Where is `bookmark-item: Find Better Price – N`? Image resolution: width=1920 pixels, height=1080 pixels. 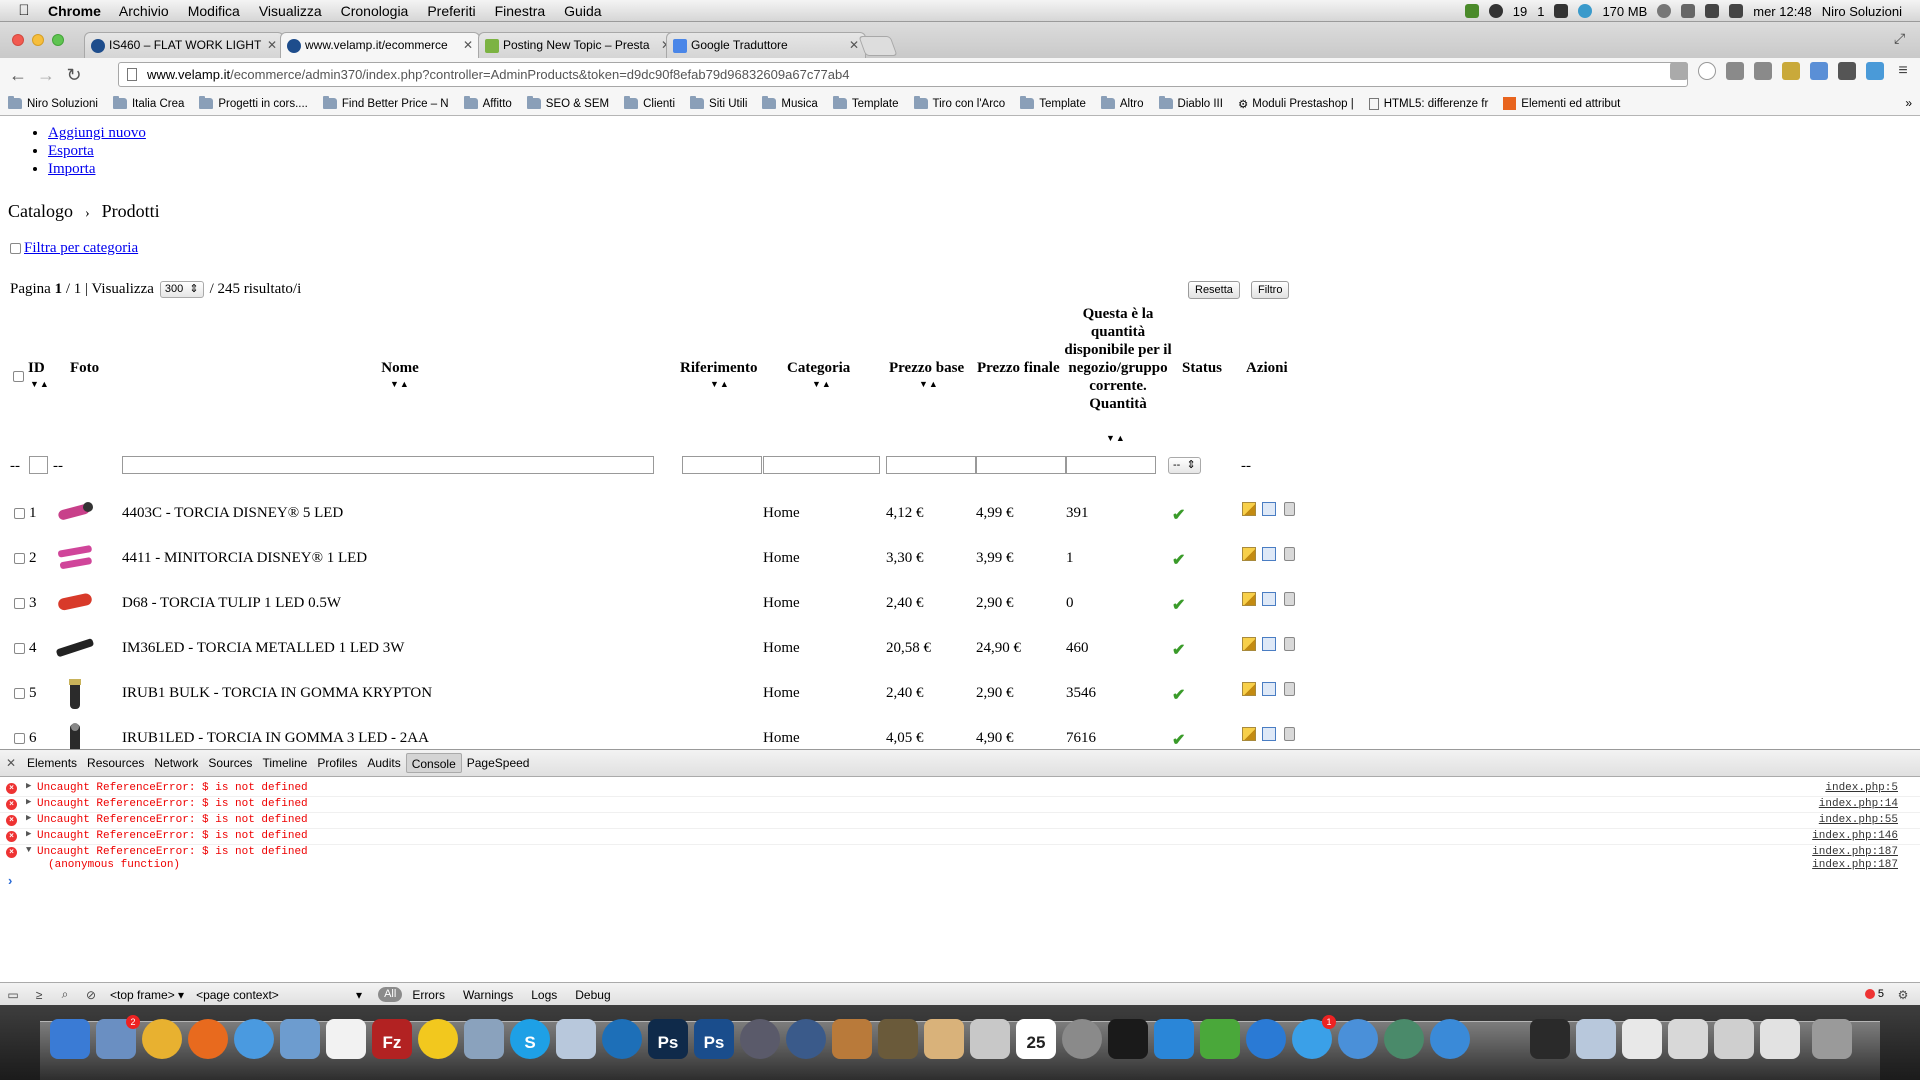
bookmark-item: Find Better Price – N is located at coordinates (385, 103).